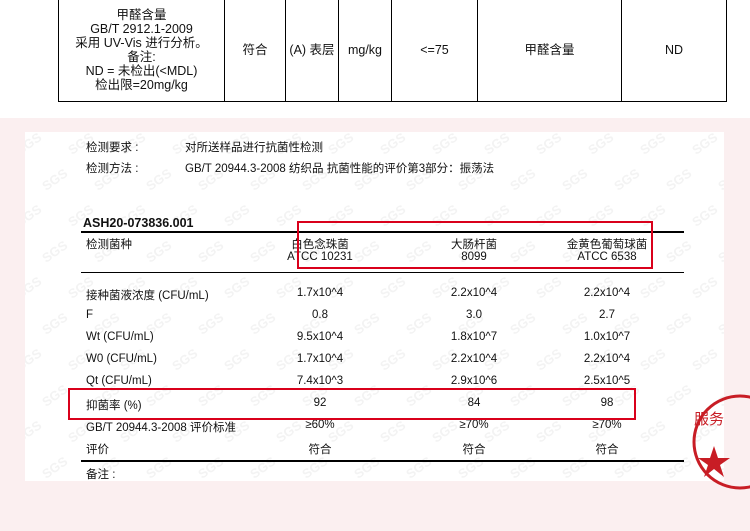 Image resolution: width=750 pixels, height=531 pixels. What do you see at coordinates (141, 43) in the screenshot?
I see `test-item-line: 采用 UV-Vis 进行分析。` at bounding box center [141, 43].